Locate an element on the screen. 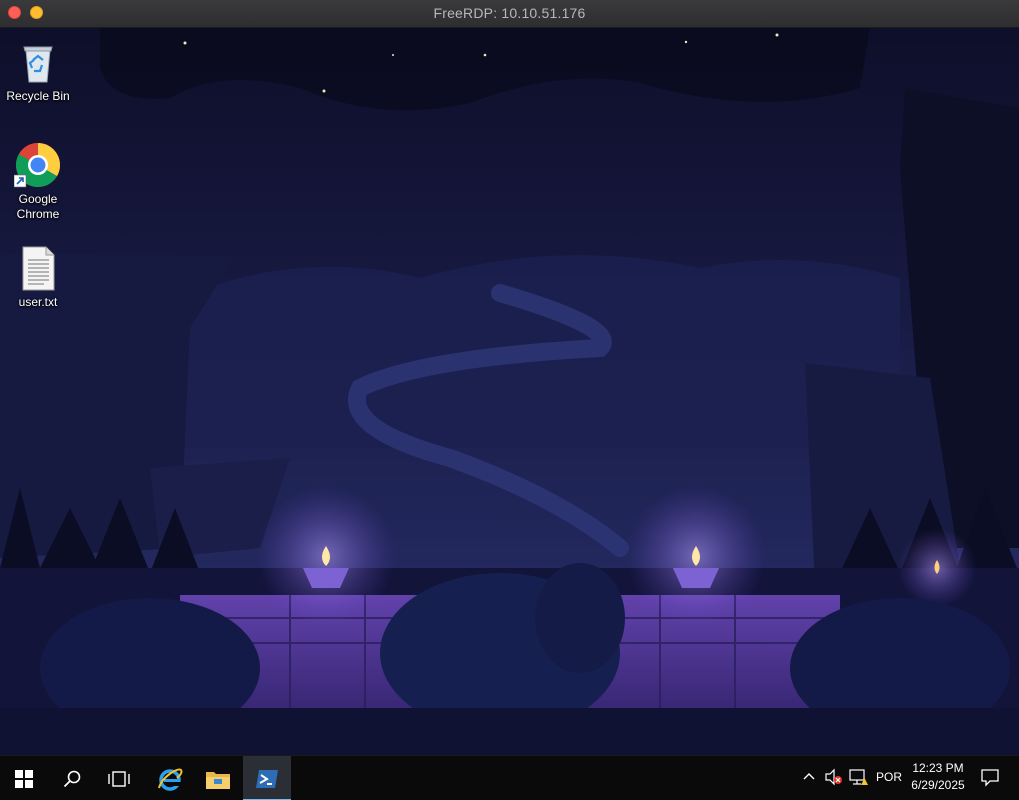  internet-explorer-button is located at coordinates (170, 778).